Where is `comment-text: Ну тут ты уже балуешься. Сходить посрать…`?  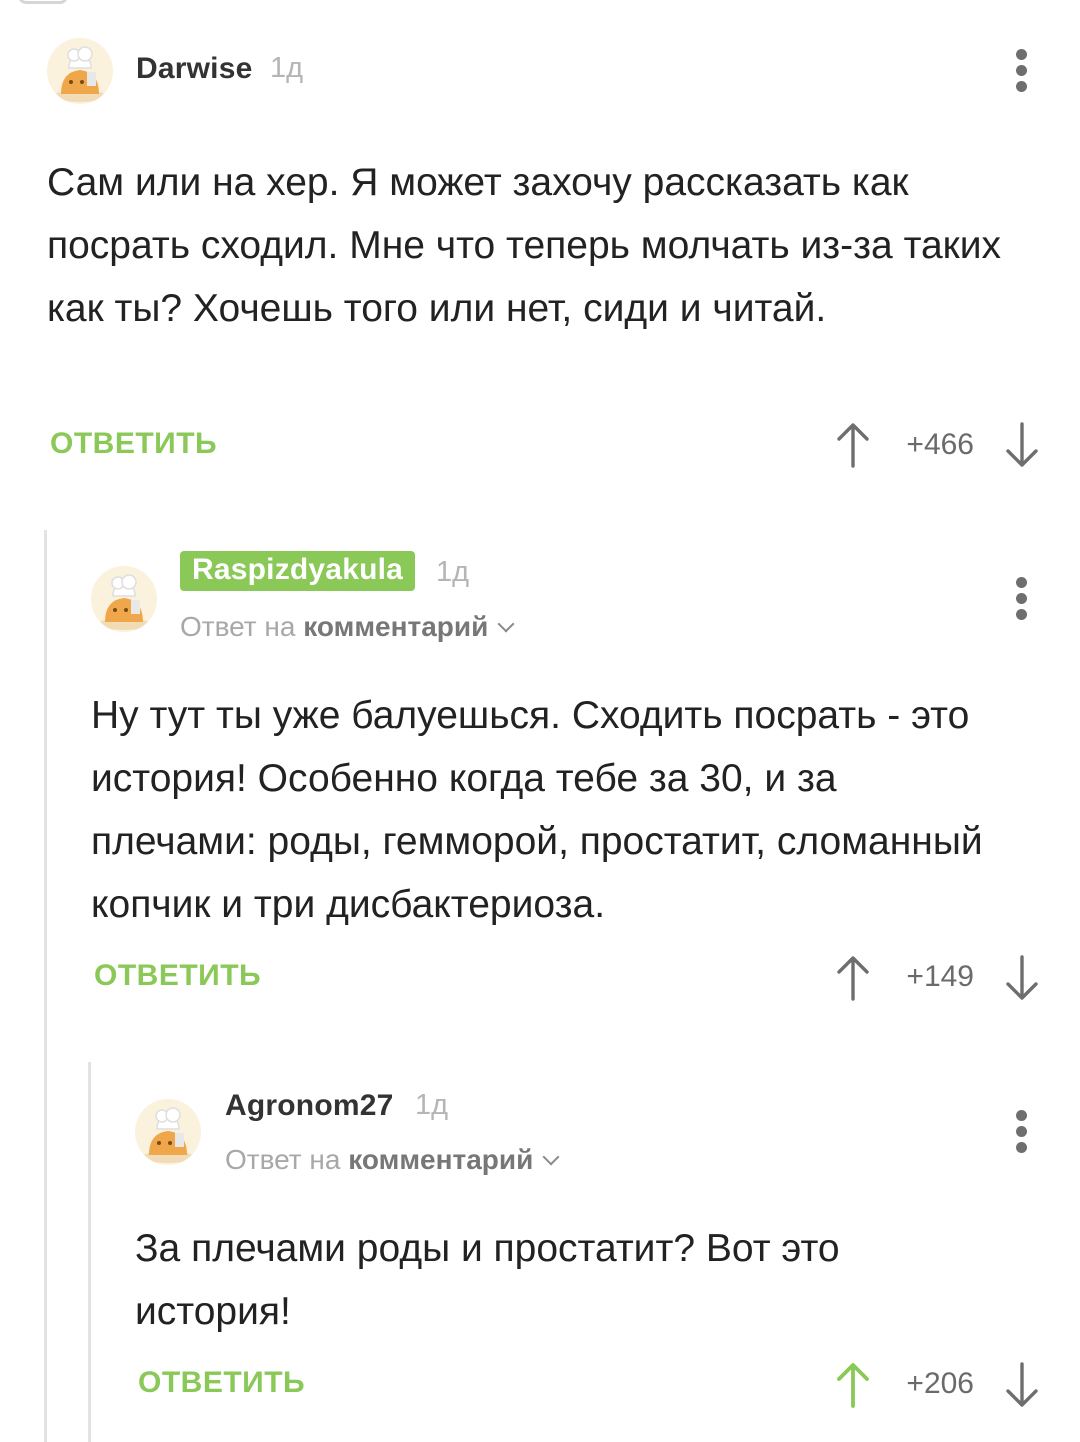 comment-text: Ну тут ты уже балуешься. Сходить посрать… is located at coordinates (537, 810).